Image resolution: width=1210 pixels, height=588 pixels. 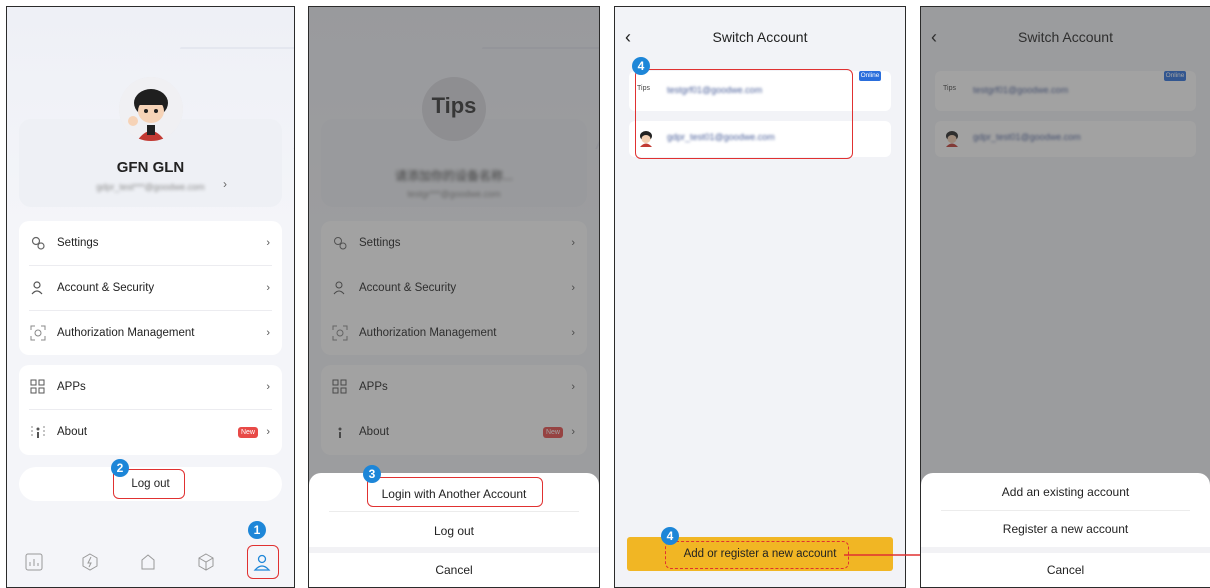 I want to click on menu-item-apps: APPs ›, so click(x=150, y=387).